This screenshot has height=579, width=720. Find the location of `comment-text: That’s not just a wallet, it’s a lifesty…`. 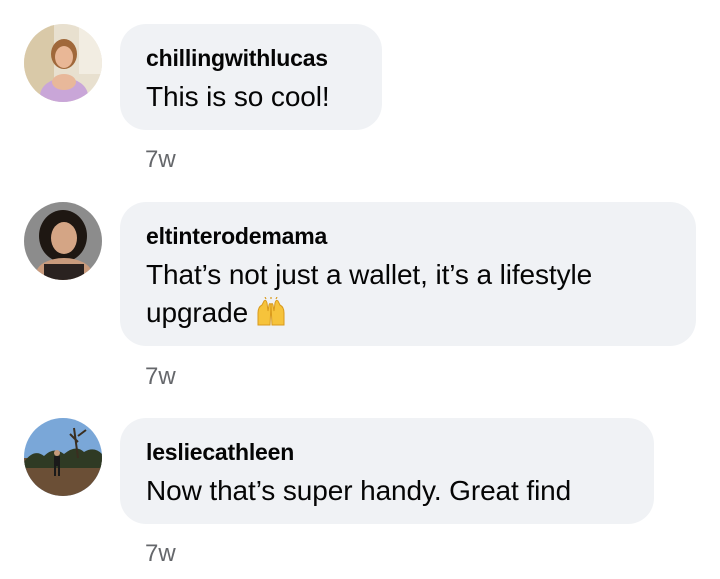

comment-text: That’s not just a wallet, it’s a lifesty… is located at coordinates (408, 294).